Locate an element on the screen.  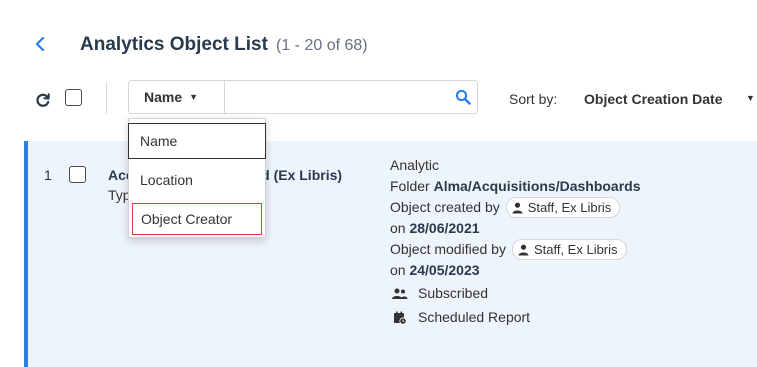
search-field-label: Name is located at coordinates (163, 97).